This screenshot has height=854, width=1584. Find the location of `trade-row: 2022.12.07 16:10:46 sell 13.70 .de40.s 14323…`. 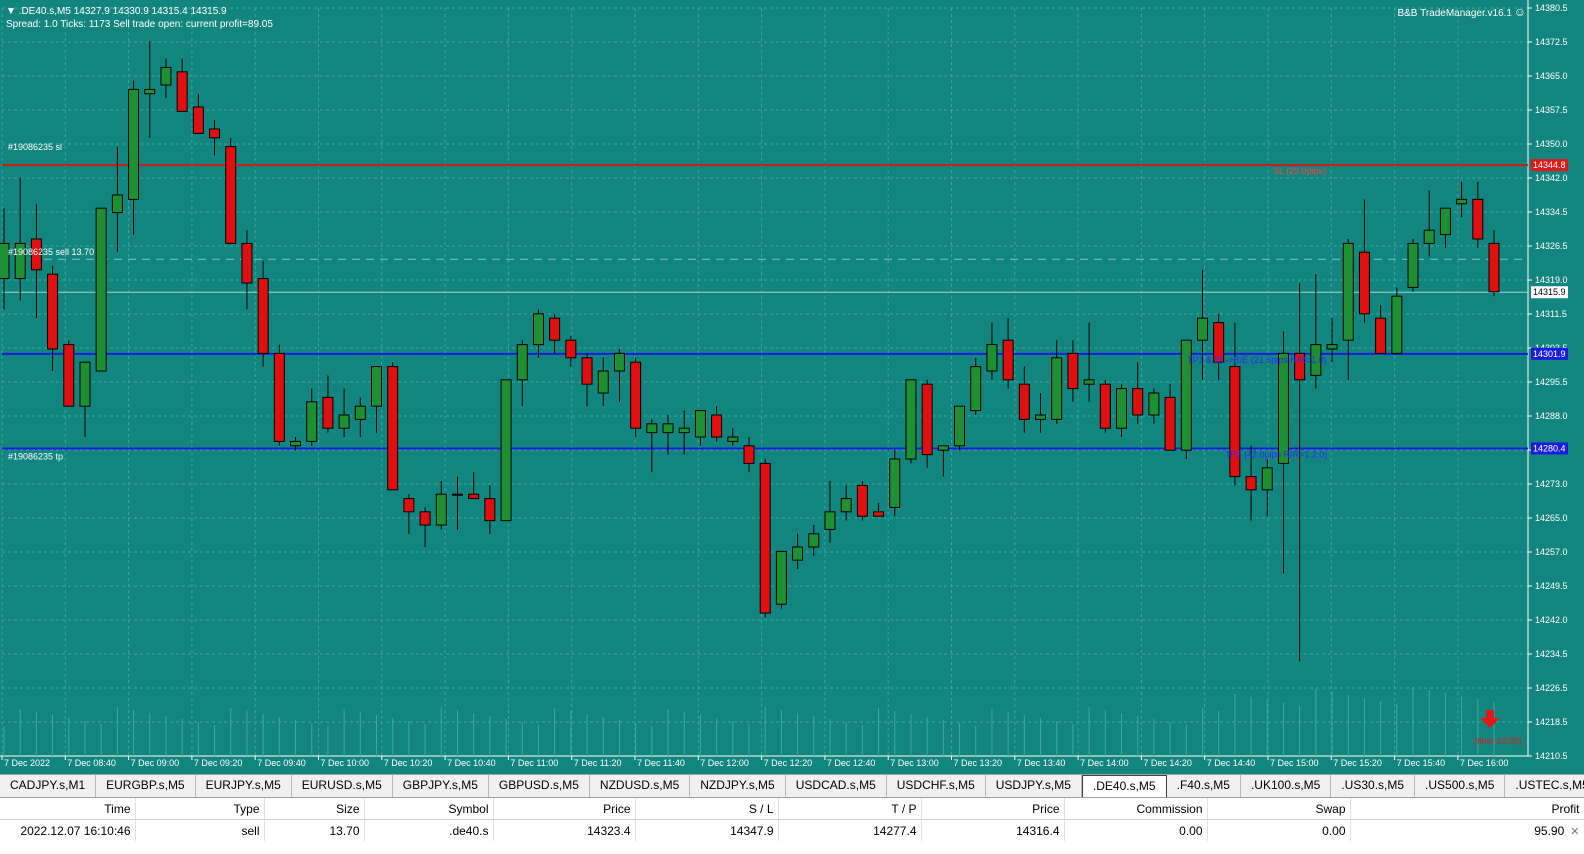

trade-row: 2022.12.07 16:10:46 sell 13.70 .de40.s 14323… is located at coordinates (792, 830).